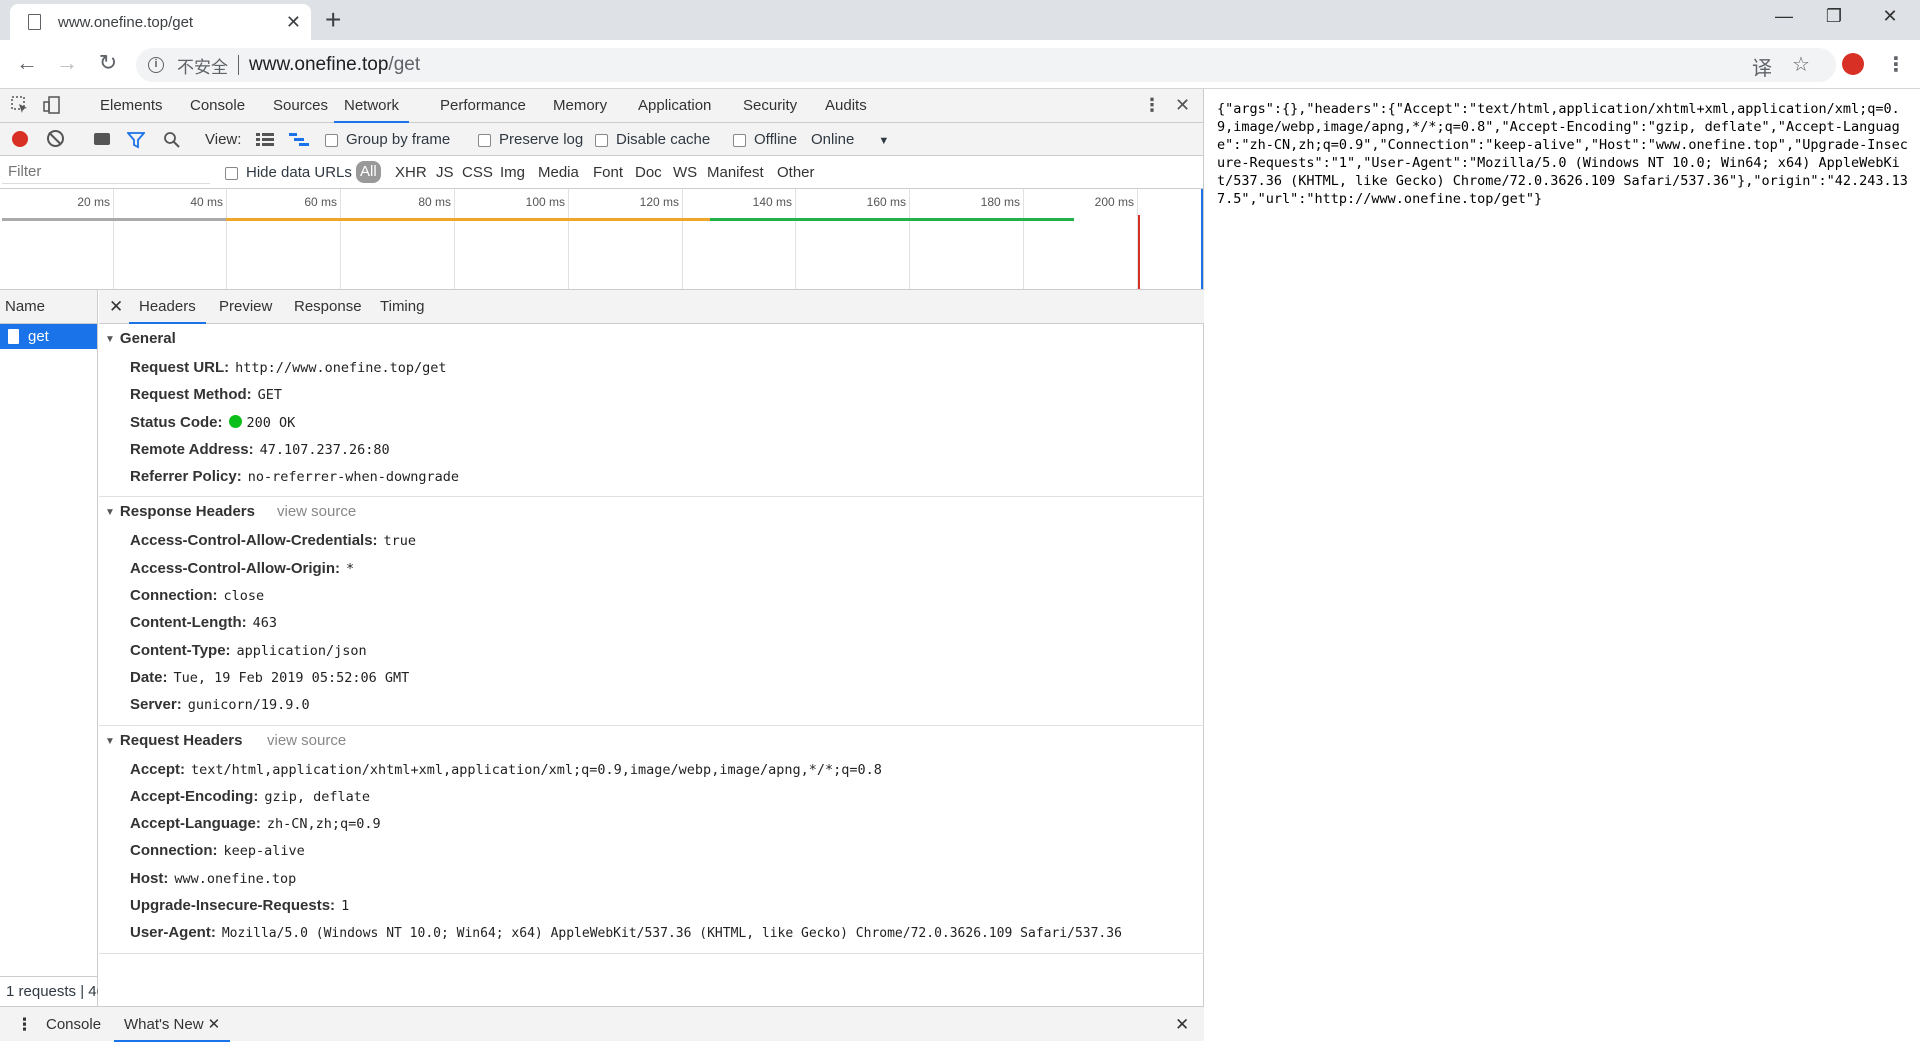 The height and width of the screenshot is (1042, 1920). Describe the element at coordinates (850, 139) in the screenshot. I see `throttle-select: Online ▼` at that location.